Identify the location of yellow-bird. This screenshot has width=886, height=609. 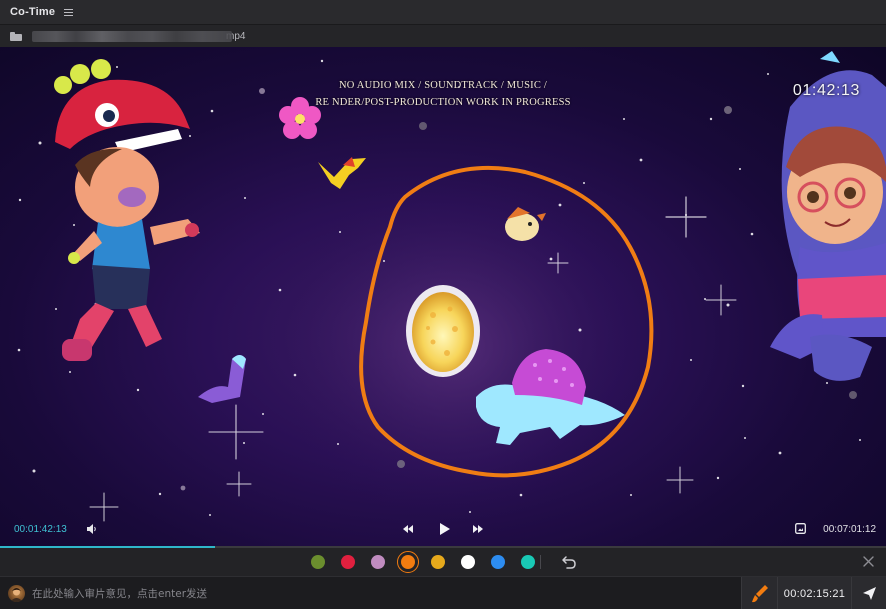
(342, 173).